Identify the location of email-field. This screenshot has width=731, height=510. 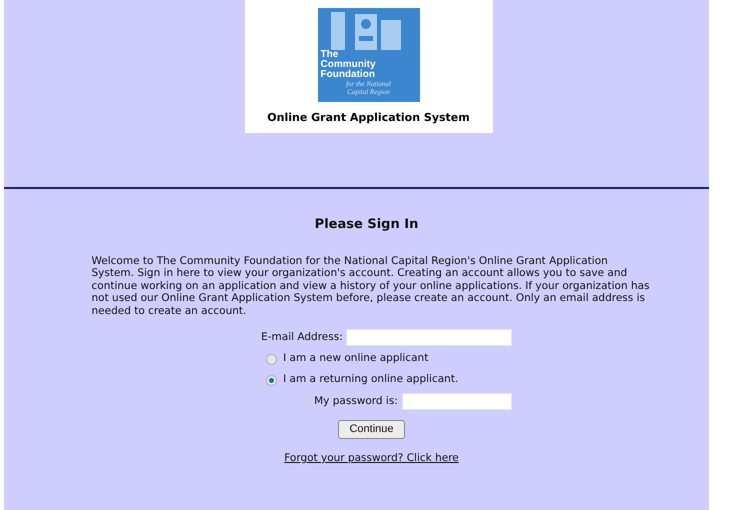
(429, 337).